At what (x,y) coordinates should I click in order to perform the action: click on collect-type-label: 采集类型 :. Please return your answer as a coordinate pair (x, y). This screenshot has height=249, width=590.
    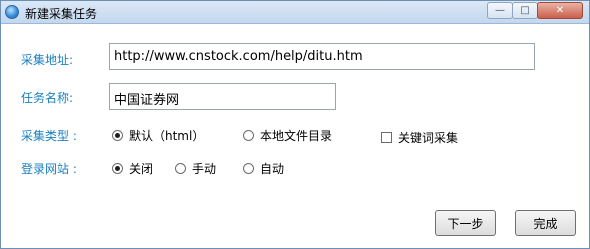
    Looking at the image, I should click on (49, 136).